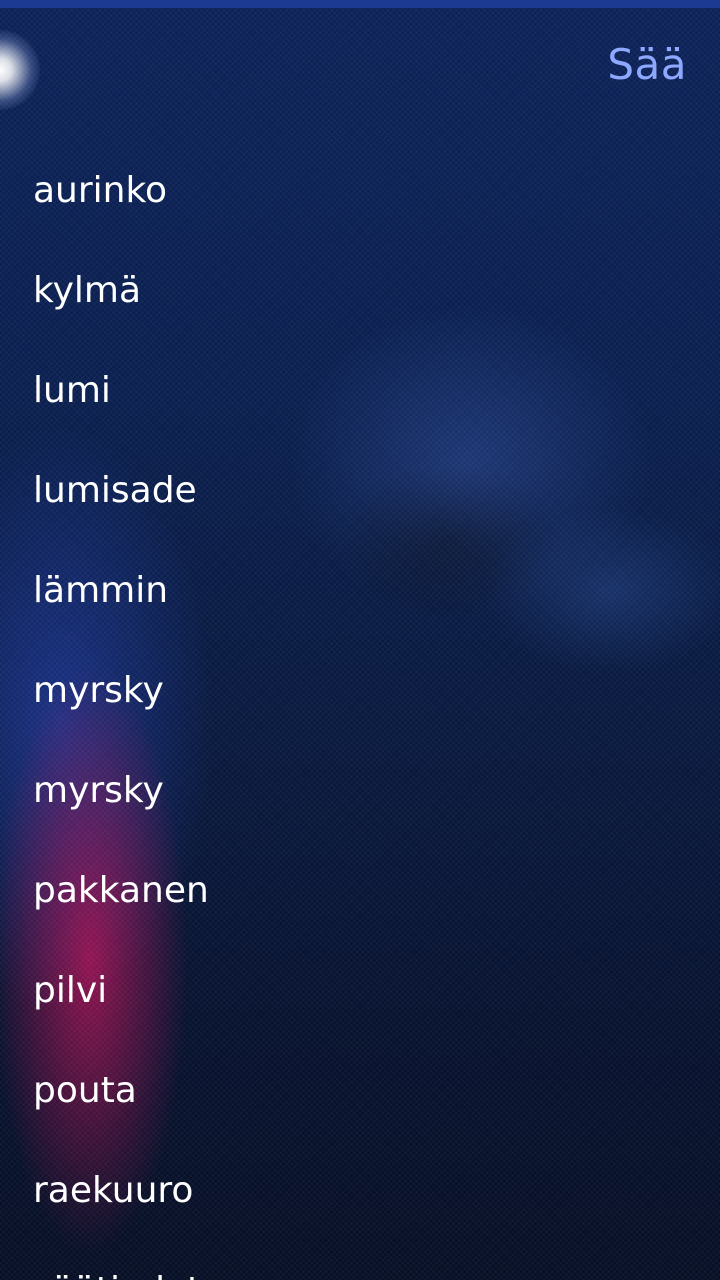 This screenshot has height=1280, width=720. I want to click on pulley-menu-glow-indicator, so click(20, 70).